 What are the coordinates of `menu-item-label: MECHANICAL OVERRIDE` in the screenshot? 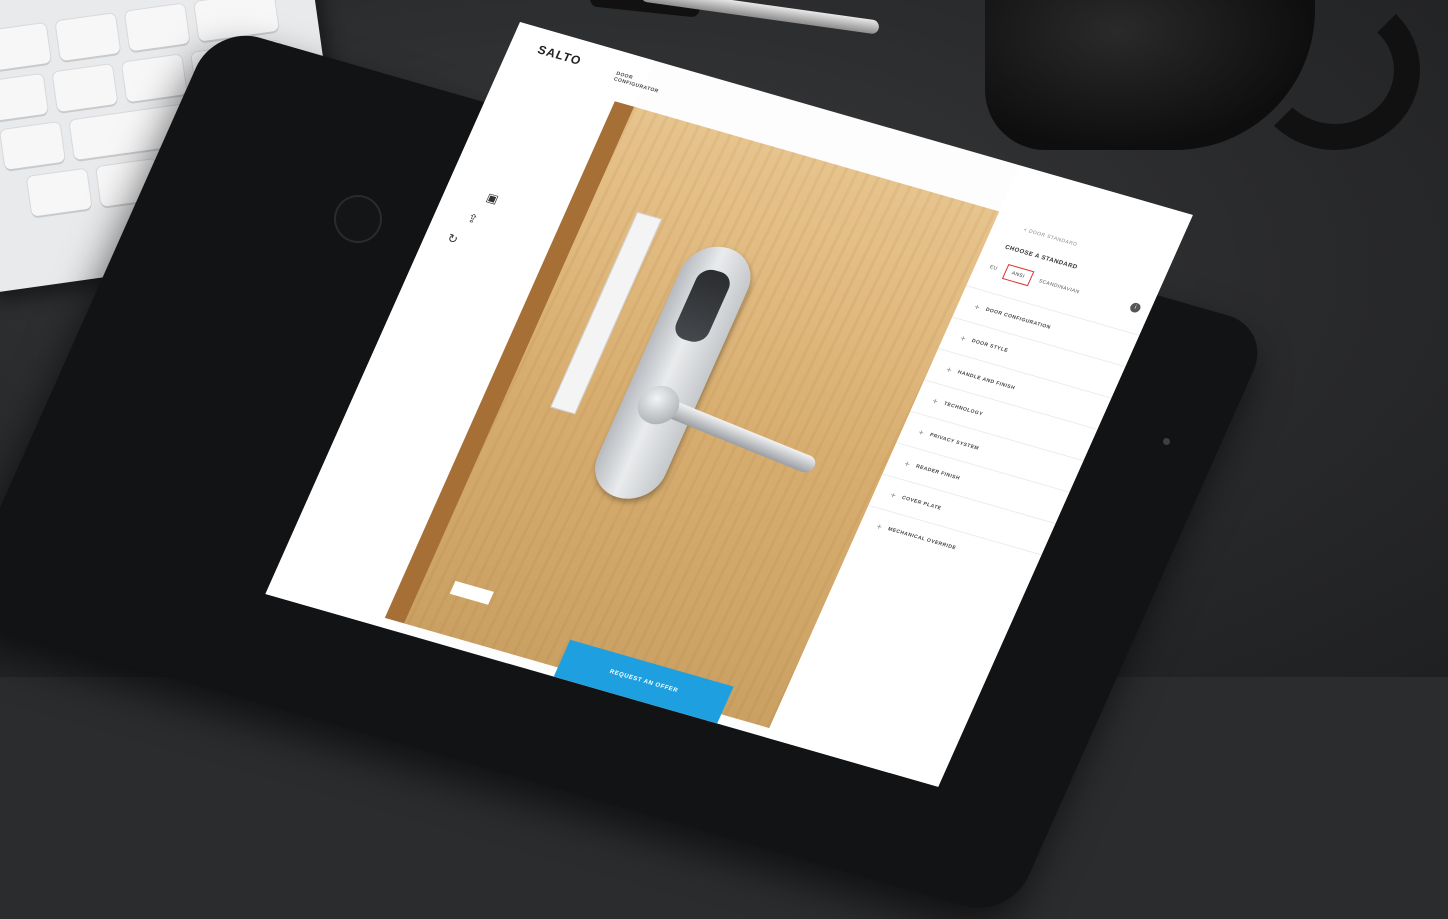 It's located at (922, 538).